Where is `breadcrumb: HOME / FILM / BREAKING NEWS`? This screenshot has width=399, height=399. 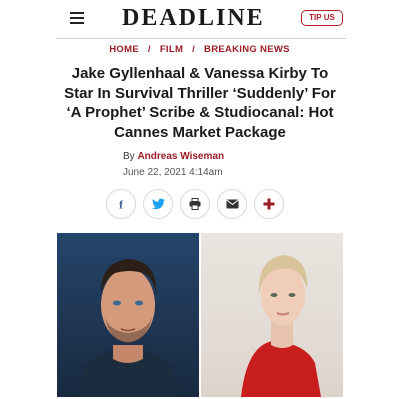 breadcrumb: HOME / FILM / BREAKING NEWS is located at coordinates (199, 49).